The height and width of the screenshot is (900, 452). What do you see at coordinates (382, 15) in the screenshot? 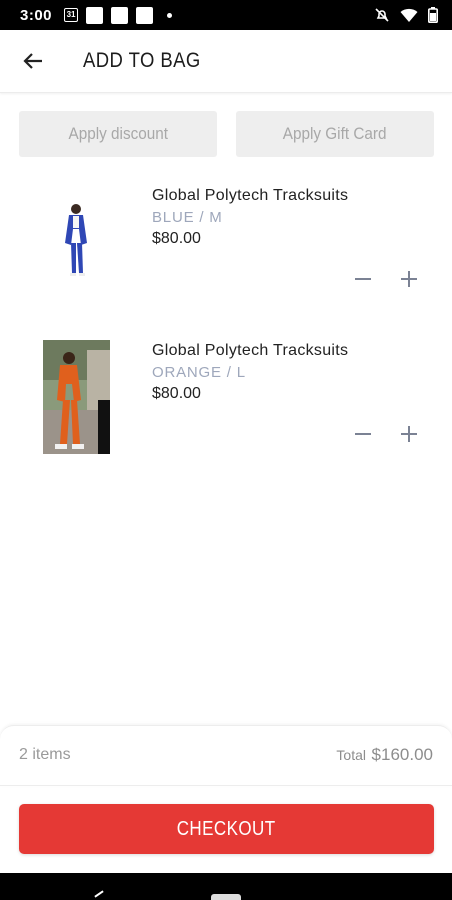
I see `do-not-disturb-off-icon` at bounding box center [382, 15].